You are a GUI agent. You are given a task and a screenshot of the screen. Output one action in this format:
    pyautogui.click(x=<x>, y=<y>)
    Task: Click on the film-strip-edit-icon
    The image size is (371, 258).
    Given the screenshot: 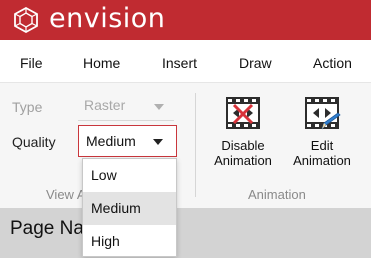 What is the action you would take?
    pyautogui.click(x=323, y=113)
    